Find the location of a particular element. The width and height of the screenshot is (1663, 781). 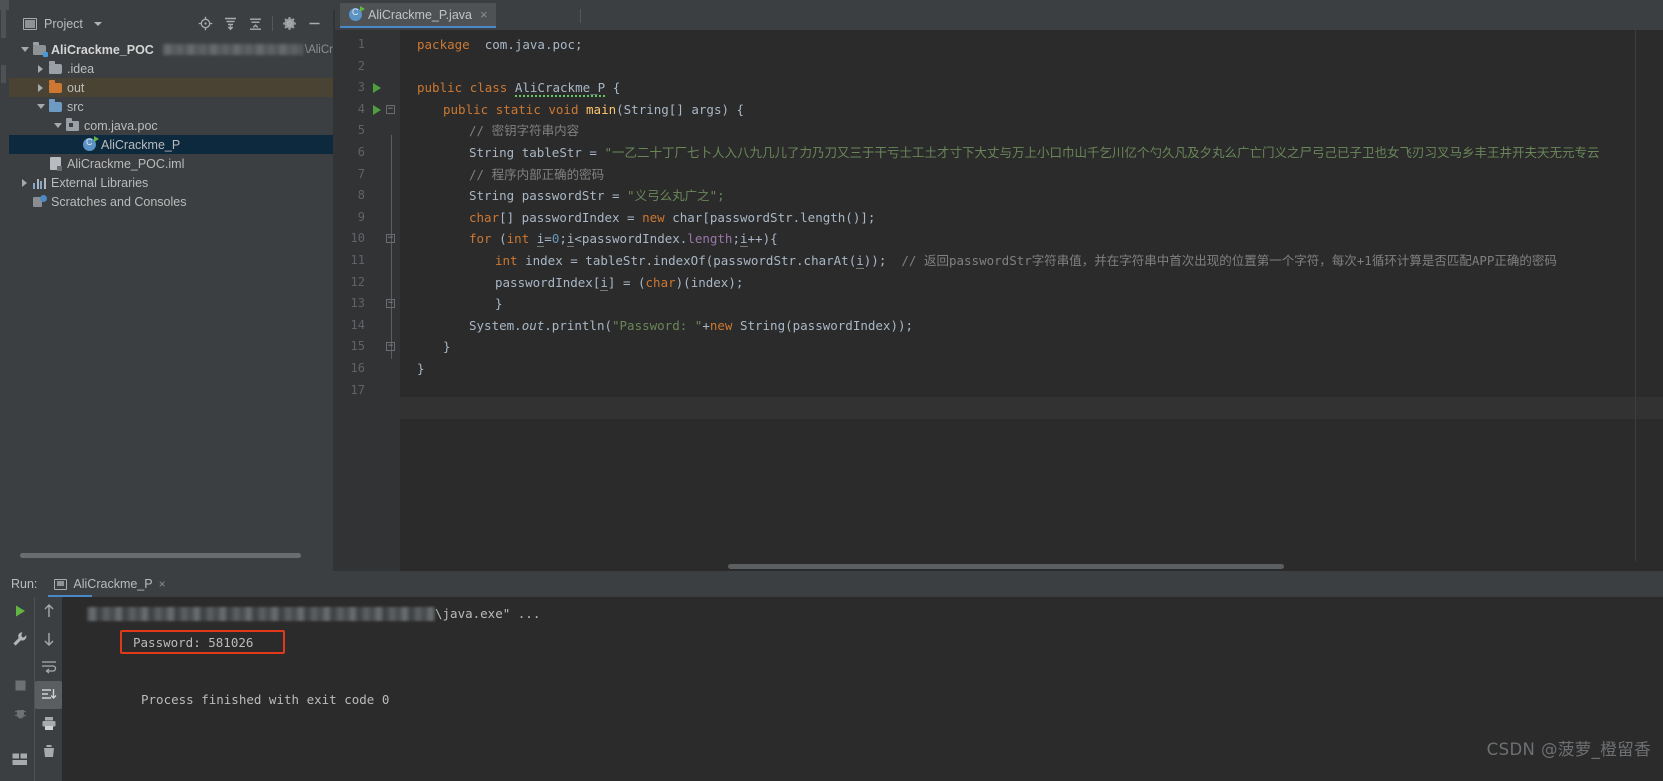

line-text: passwordIndex[i] = (char)(index); is located at coordinates (619, 283).